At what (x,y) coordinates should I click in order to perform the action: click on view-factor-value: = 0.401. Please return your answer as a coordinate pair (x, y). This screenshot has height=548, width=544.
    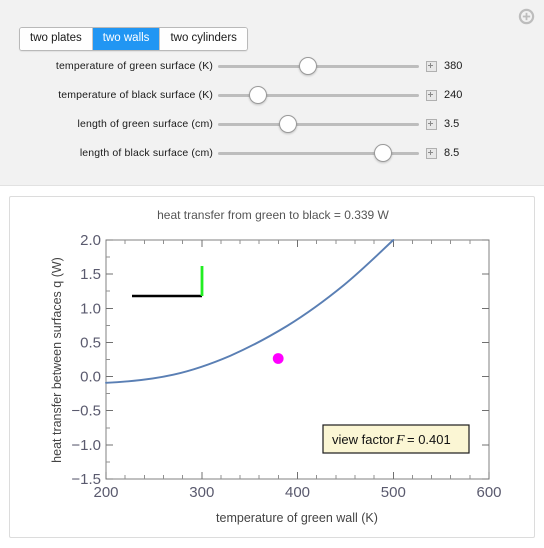
    Looking at the image, I should click on (429, 439).